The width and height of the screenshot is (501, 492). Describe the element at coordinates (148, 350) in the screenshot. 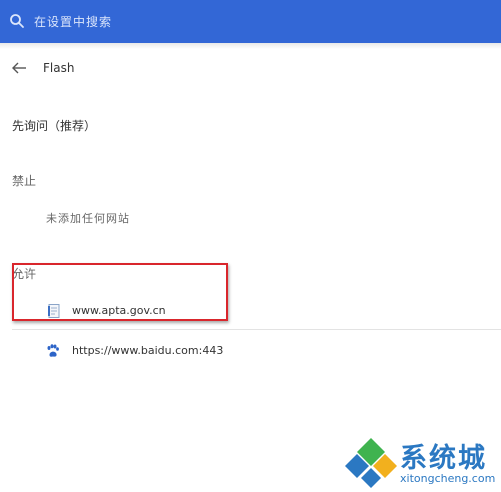

I see `site-url: https://www.baidu.com:443` at that location.